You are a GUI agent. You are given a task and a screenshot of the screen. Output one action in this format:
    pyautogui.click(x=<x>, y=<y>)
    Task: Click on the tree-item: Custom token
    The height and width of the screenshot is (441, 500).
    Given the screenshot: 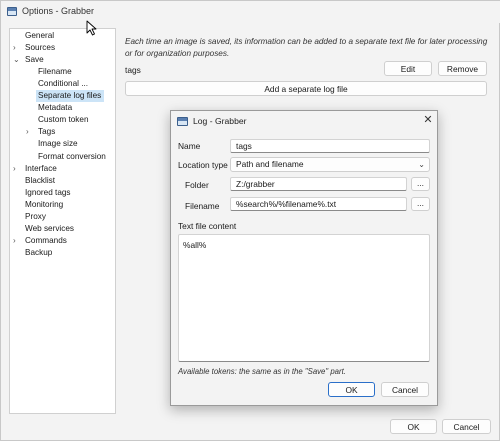 What is the action you would take?
    pyautogui.click(x=62, y=120)
    